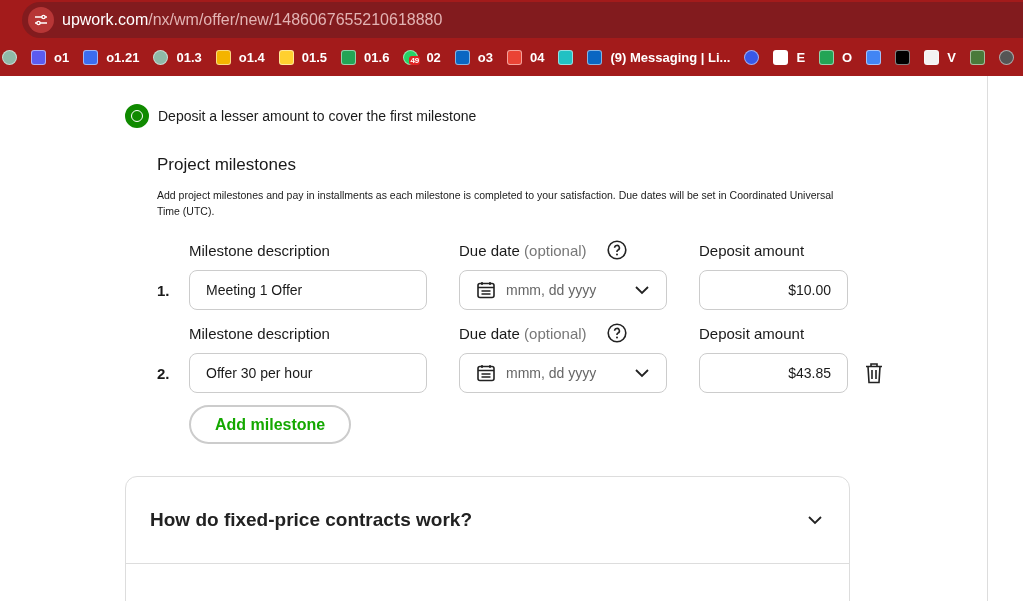 The width and height of the screenshot is (1023, 601). What do you see at coordinates (874, 373) in the screenshot?
I see `trash-icon` at bounding box center [874, 373].